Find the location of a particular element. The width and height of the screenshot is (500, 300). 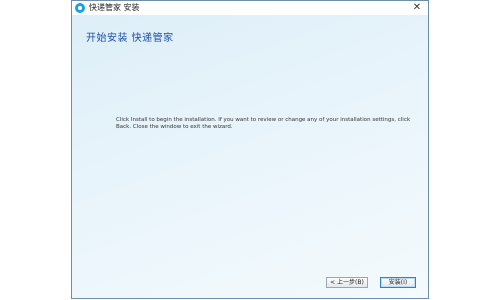

back-button: < 上一步(B) is located at coordinates (347, 282).